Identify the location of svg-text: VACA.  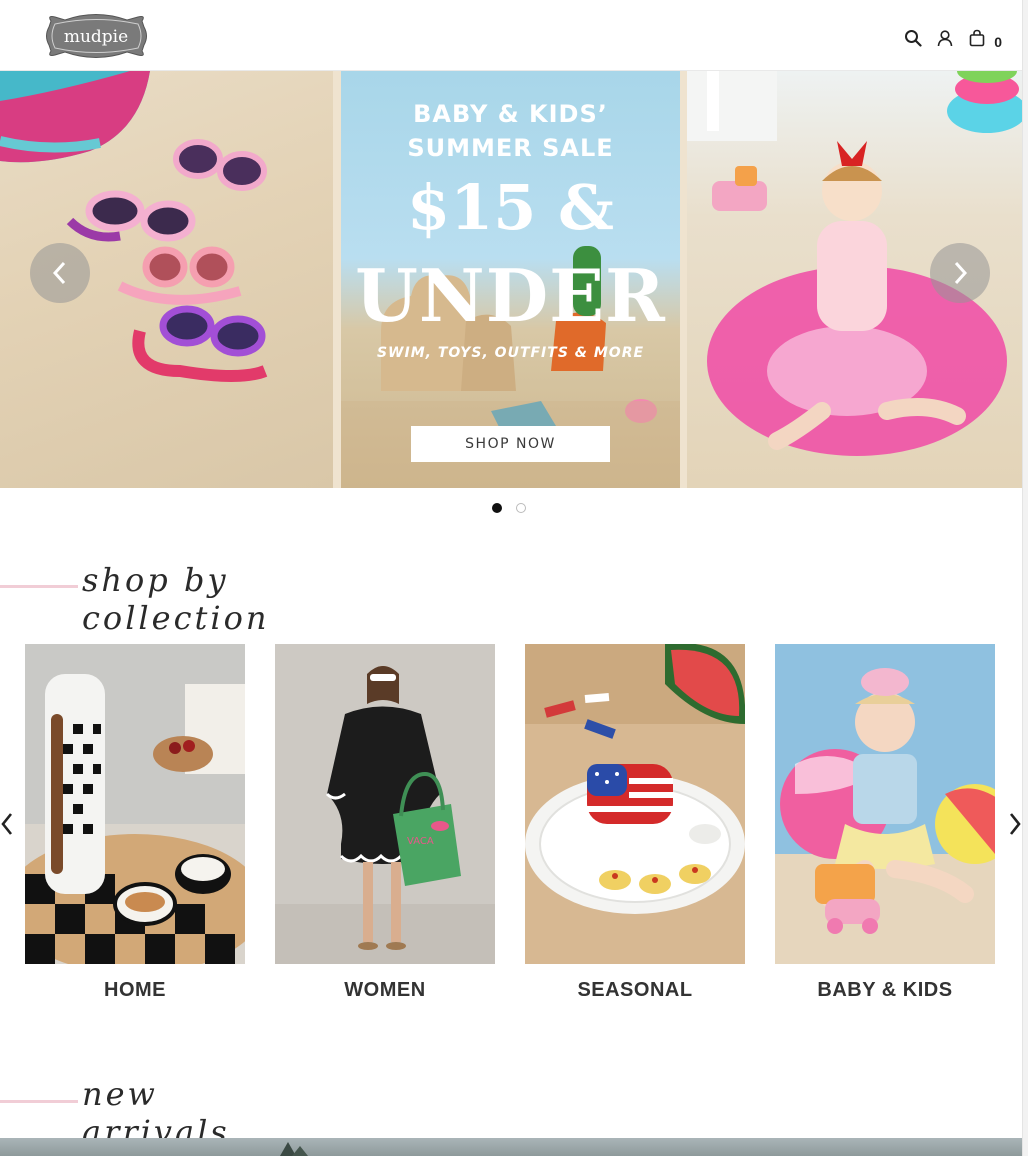
(420, 841).